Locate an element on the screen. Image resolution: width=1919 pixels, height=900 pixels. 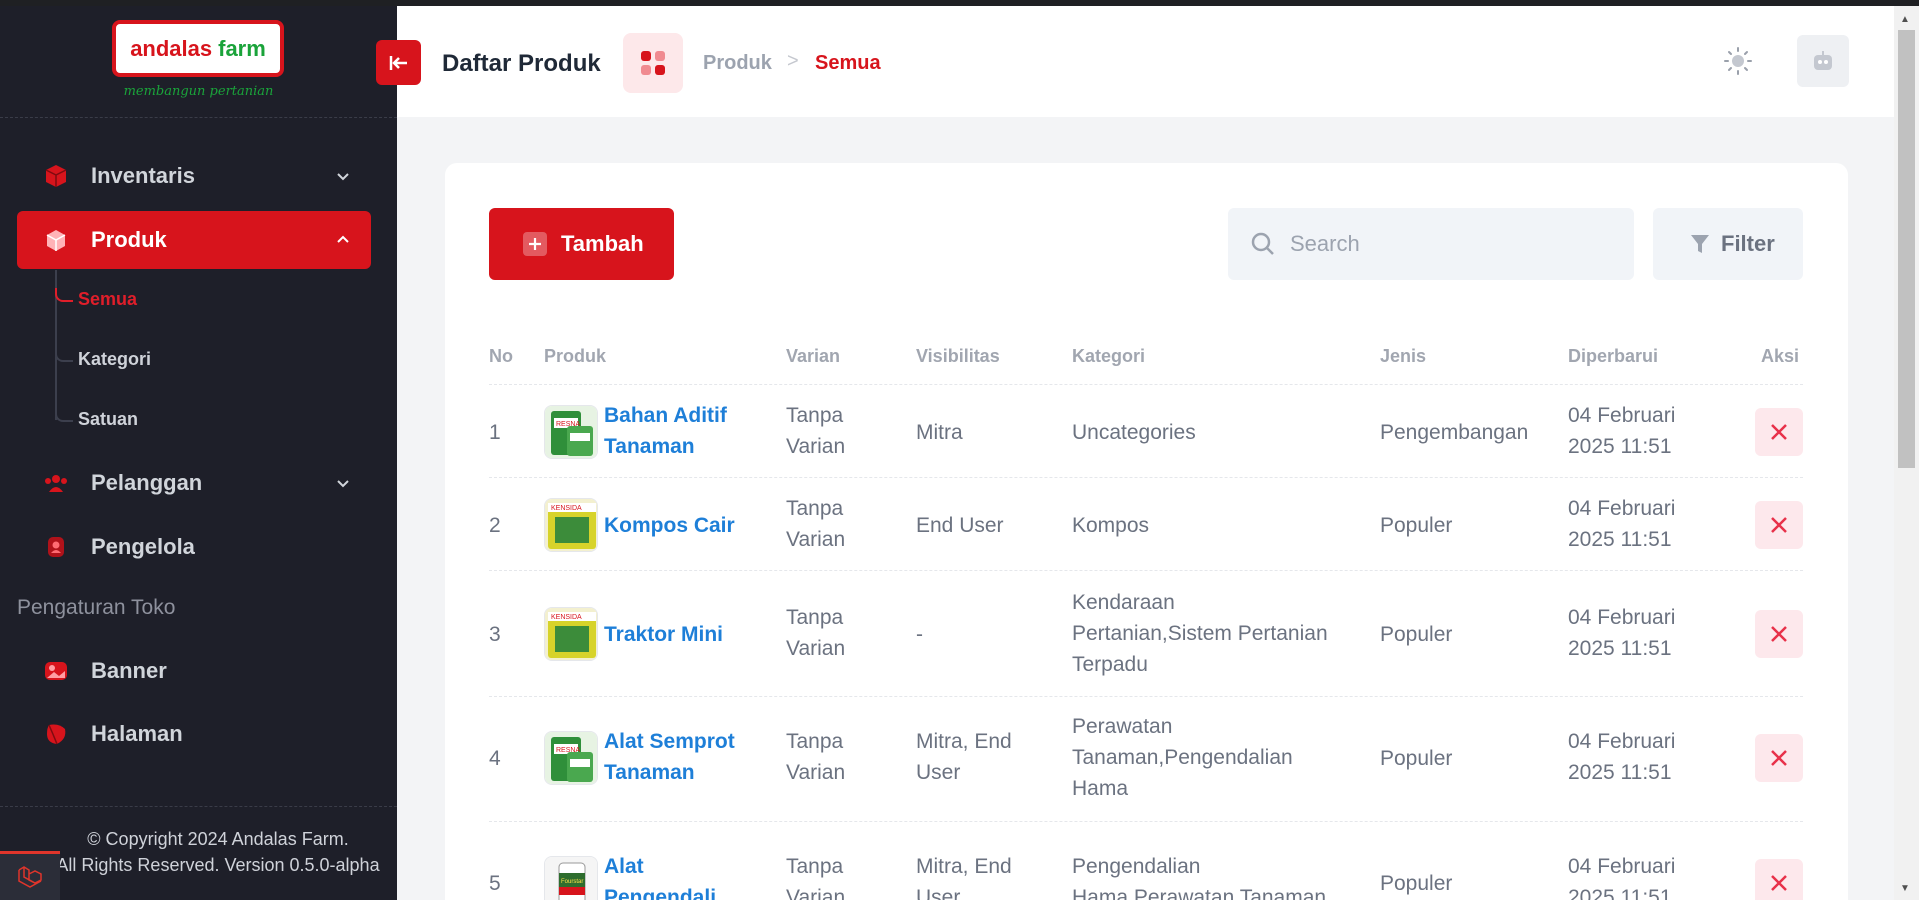
page-icon is located at coordinates (56, 734).